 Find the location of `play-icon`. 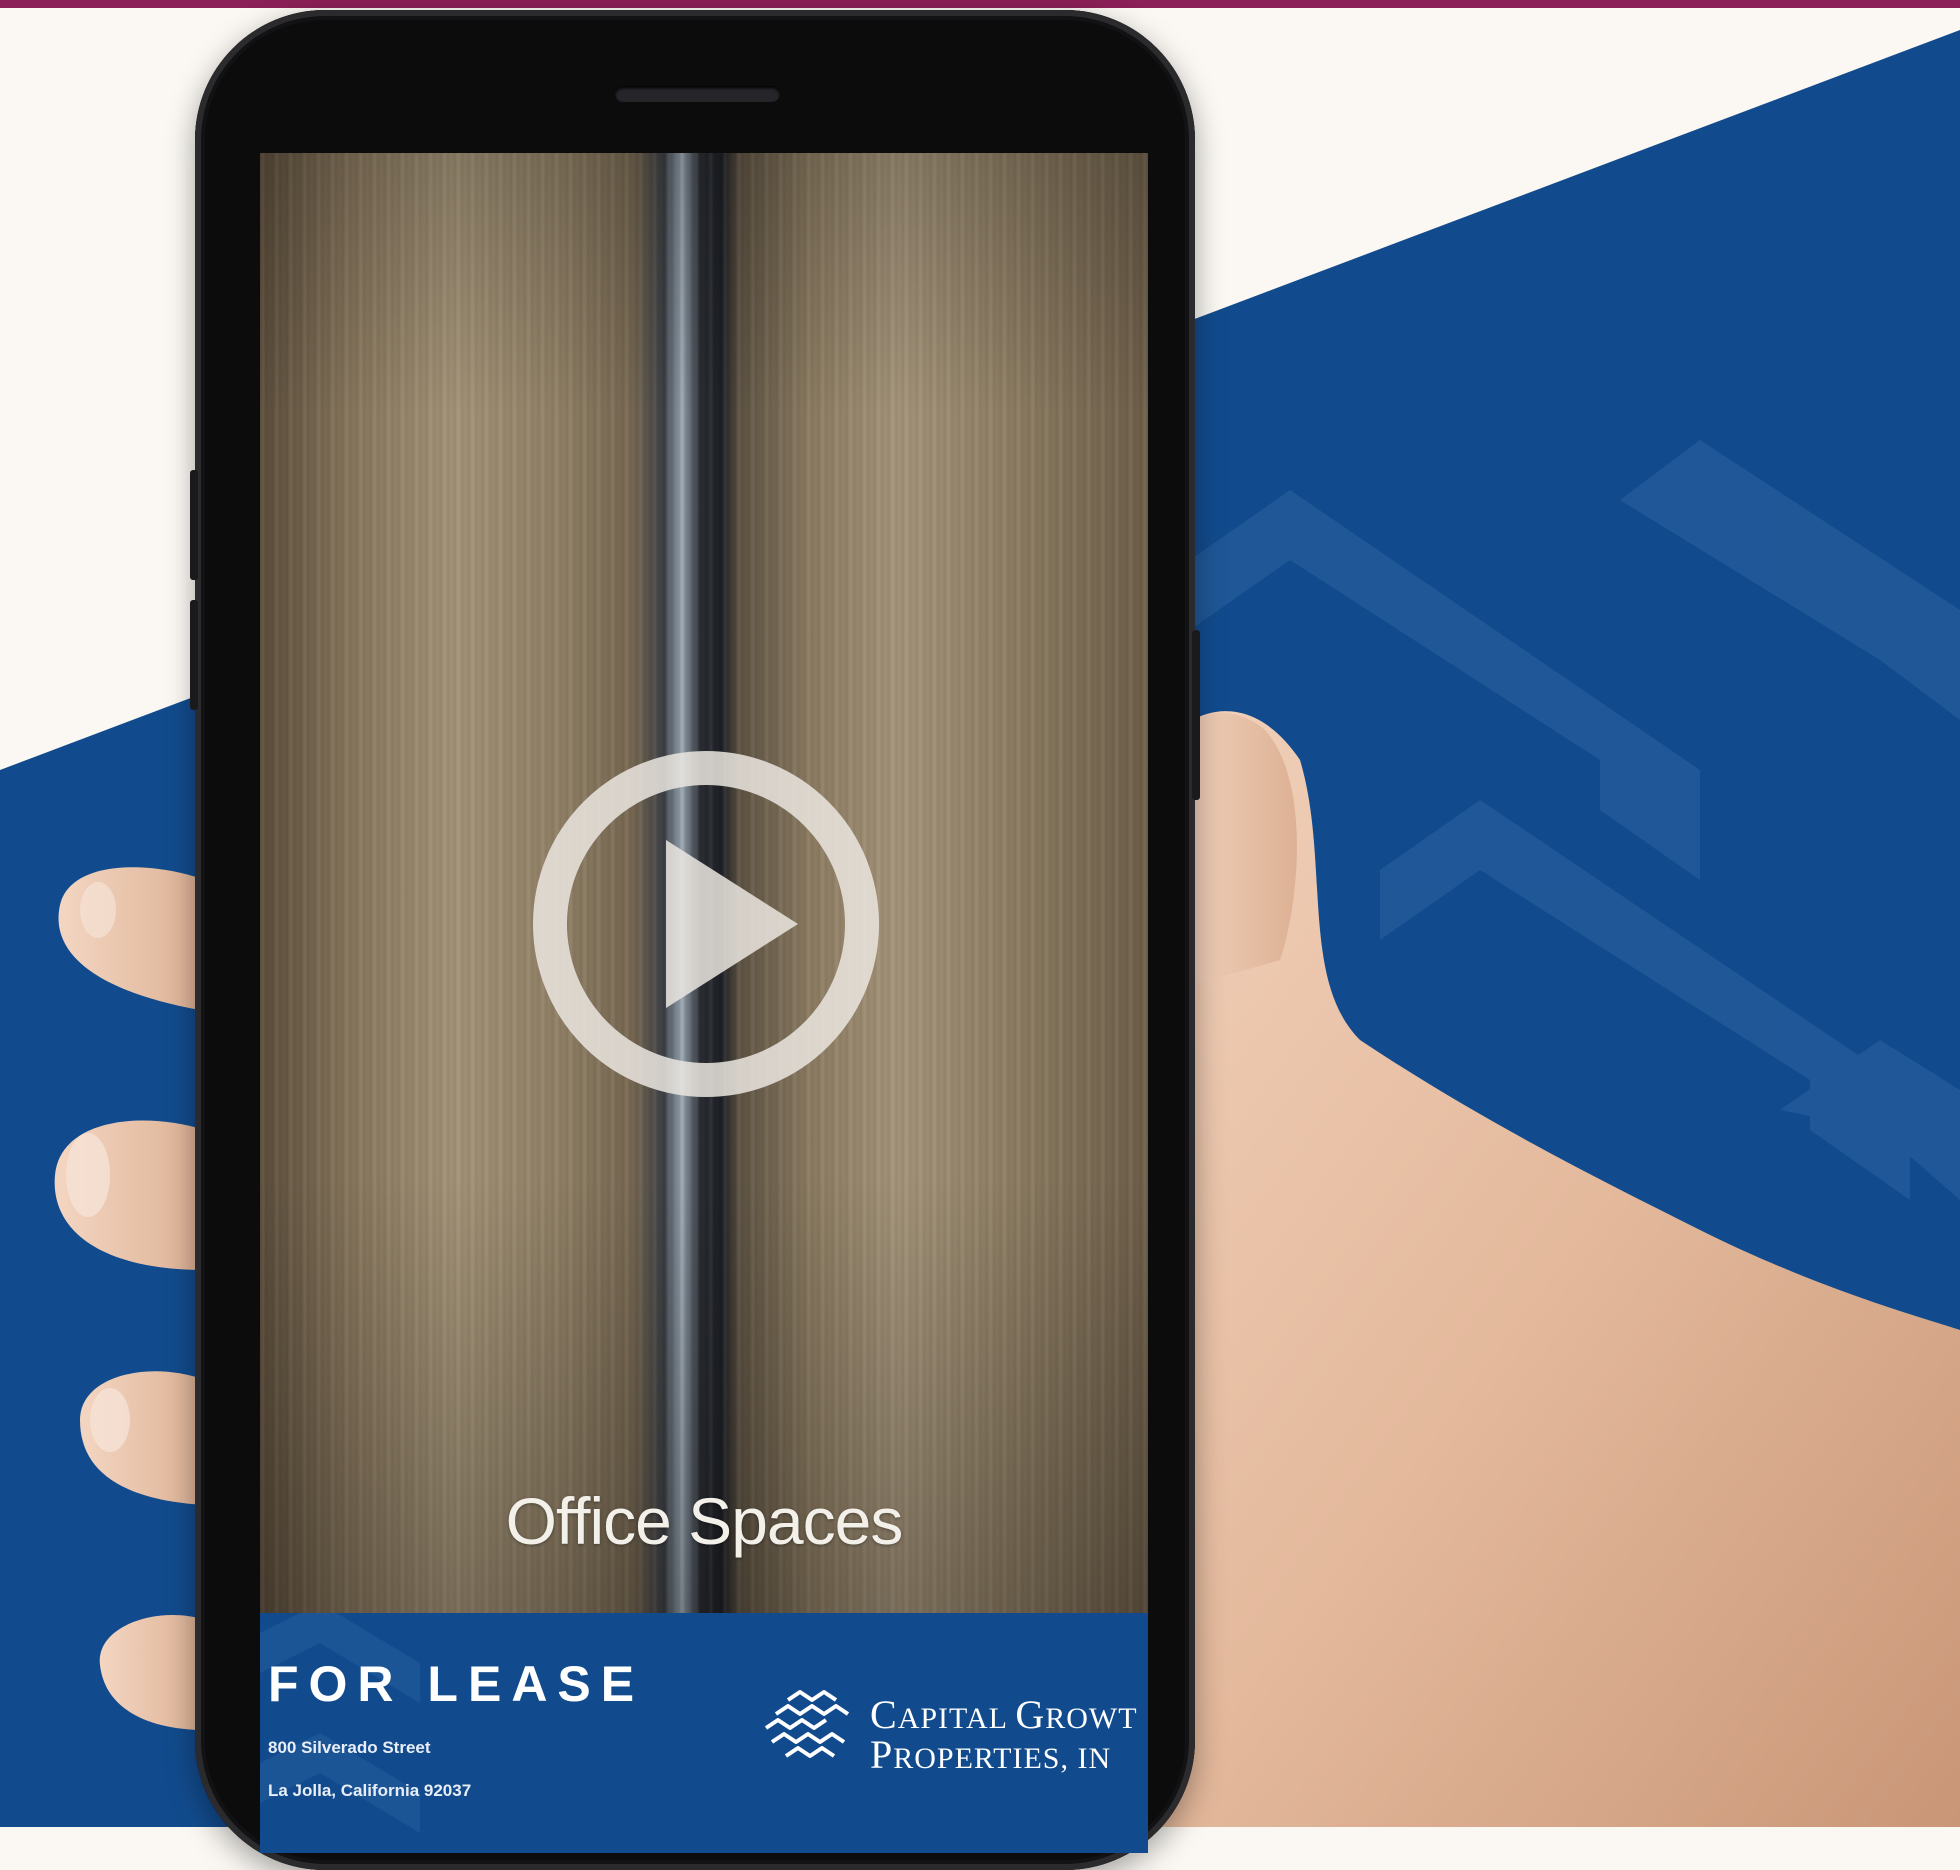

play-icon is located at coordinates (706, 924).